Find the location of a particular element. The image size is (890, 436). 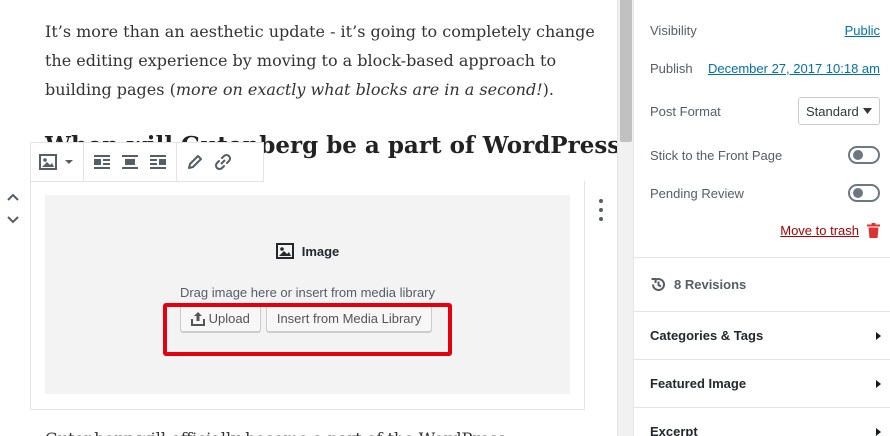

edit-group is located at coordinates (209, 162).